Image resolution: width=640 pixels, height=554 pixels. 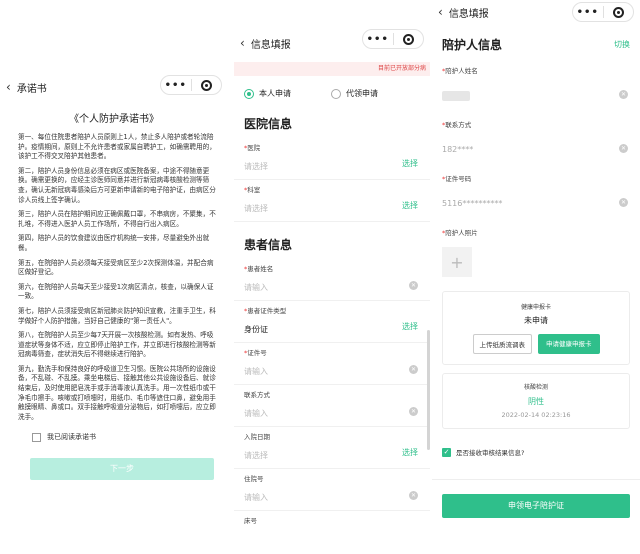 What do you see at coordinates (410, 205) in the screenshot?
I see `dept-choose-link: 选择` at bounding box center [410, 205].